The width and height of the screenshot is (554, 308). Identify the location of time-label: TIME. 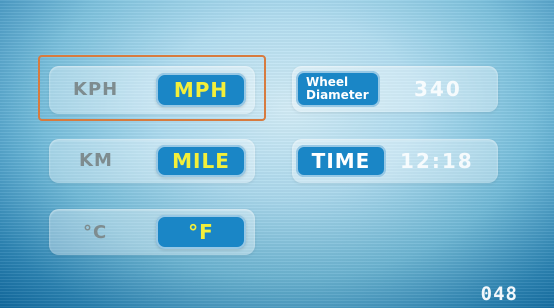
(341, 161).